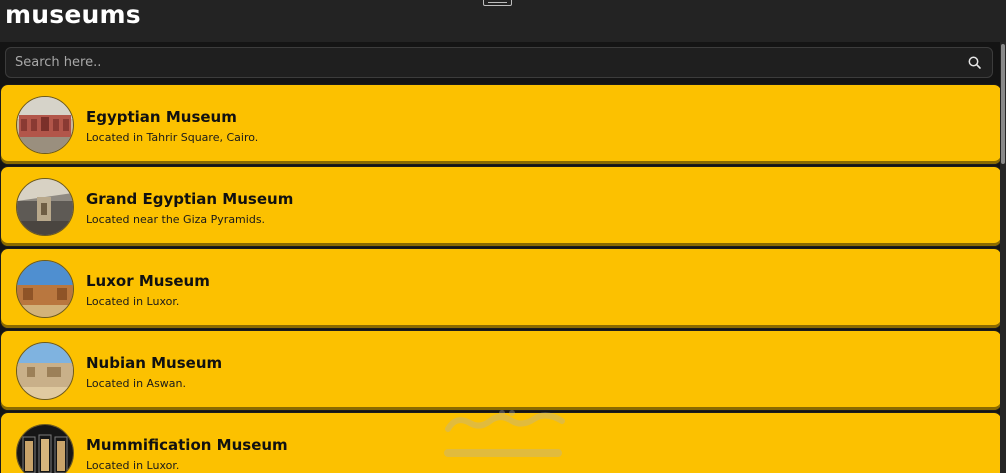 The height and width of the screenshot is (473, 1006). I want to click on menu-line, so click(497, 2).